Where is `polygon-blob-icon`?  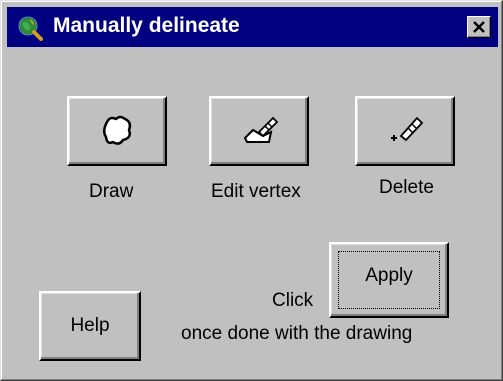 polygon-blob-icon is located at coordinates (117, 130).